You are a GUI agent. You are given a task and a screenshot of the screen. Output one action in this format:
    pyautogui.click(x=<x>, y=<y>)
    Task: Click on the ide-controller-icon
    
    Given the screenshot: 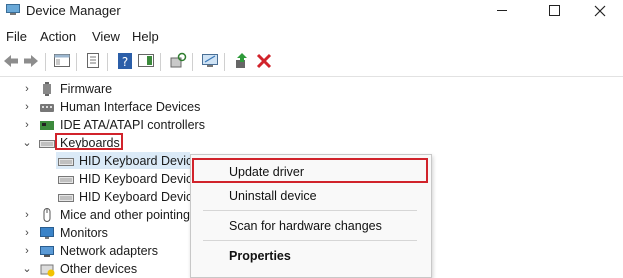 What is the action you would take?
    pyautogui.click(x=47, y=125)
    